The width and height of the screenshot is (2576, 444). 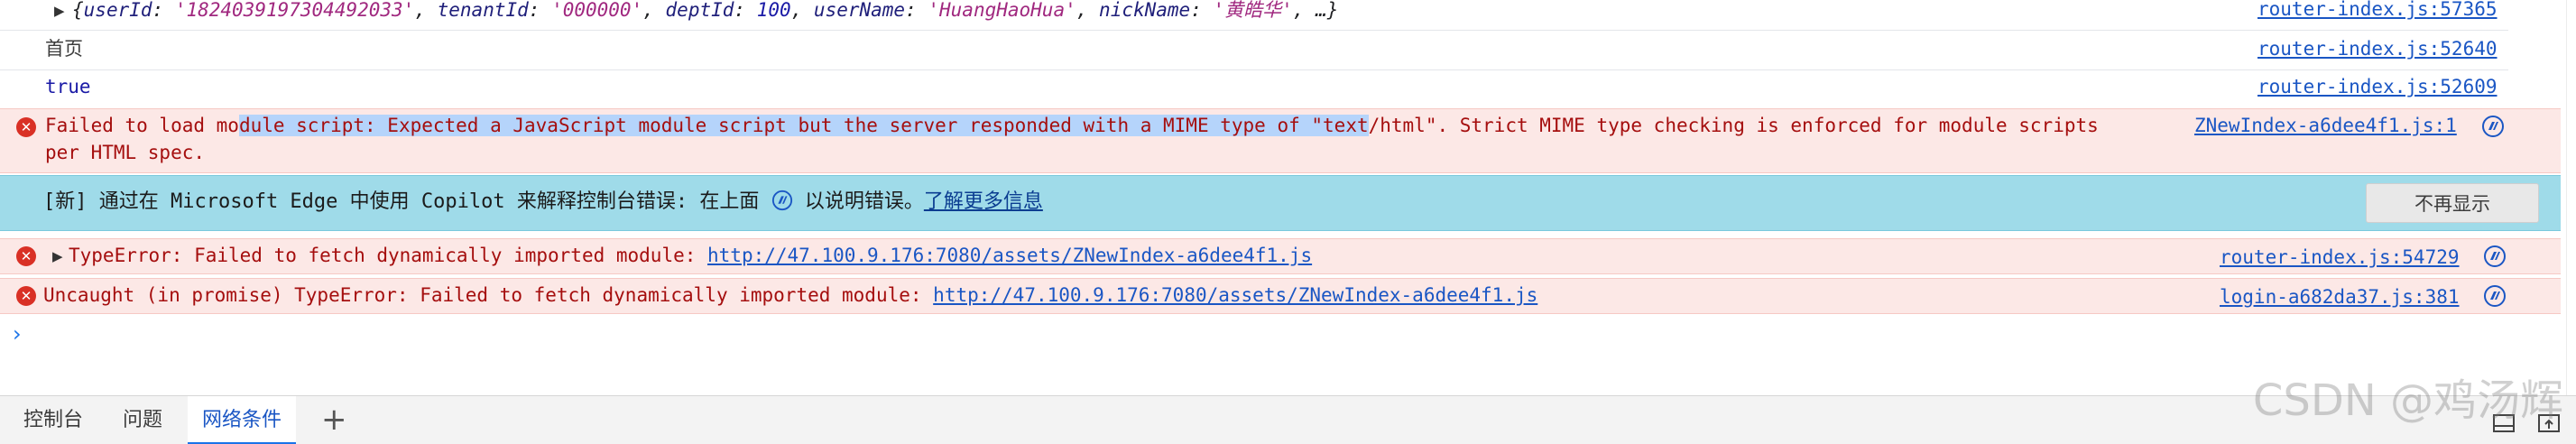 I want to click on console-message-log: true router-index.js:52609, so click(x=1254, y=88).